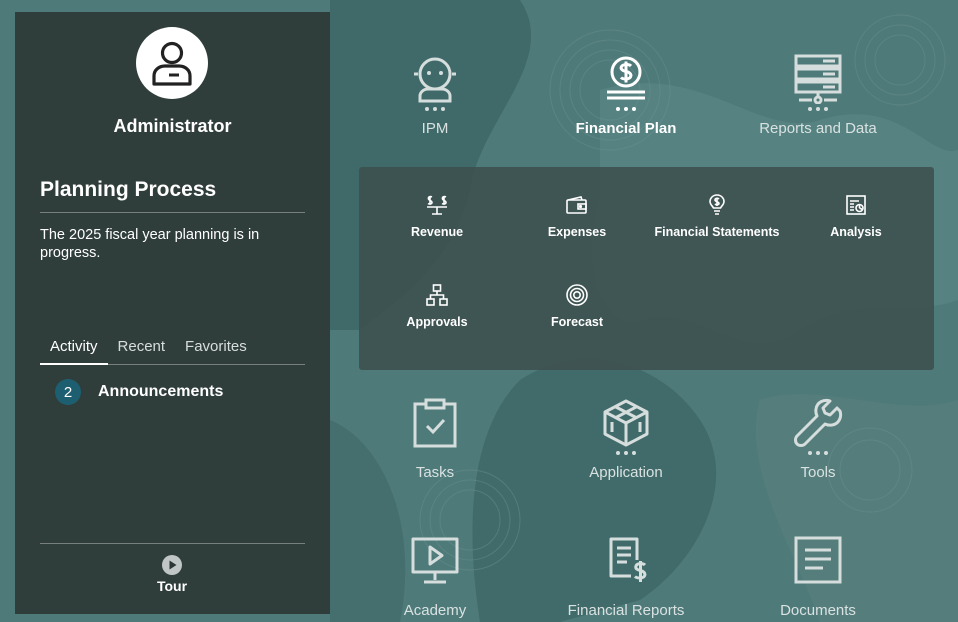 The image size is (958, 622). I want to click on submenu-analysis: Analysis, so click(856, 215).